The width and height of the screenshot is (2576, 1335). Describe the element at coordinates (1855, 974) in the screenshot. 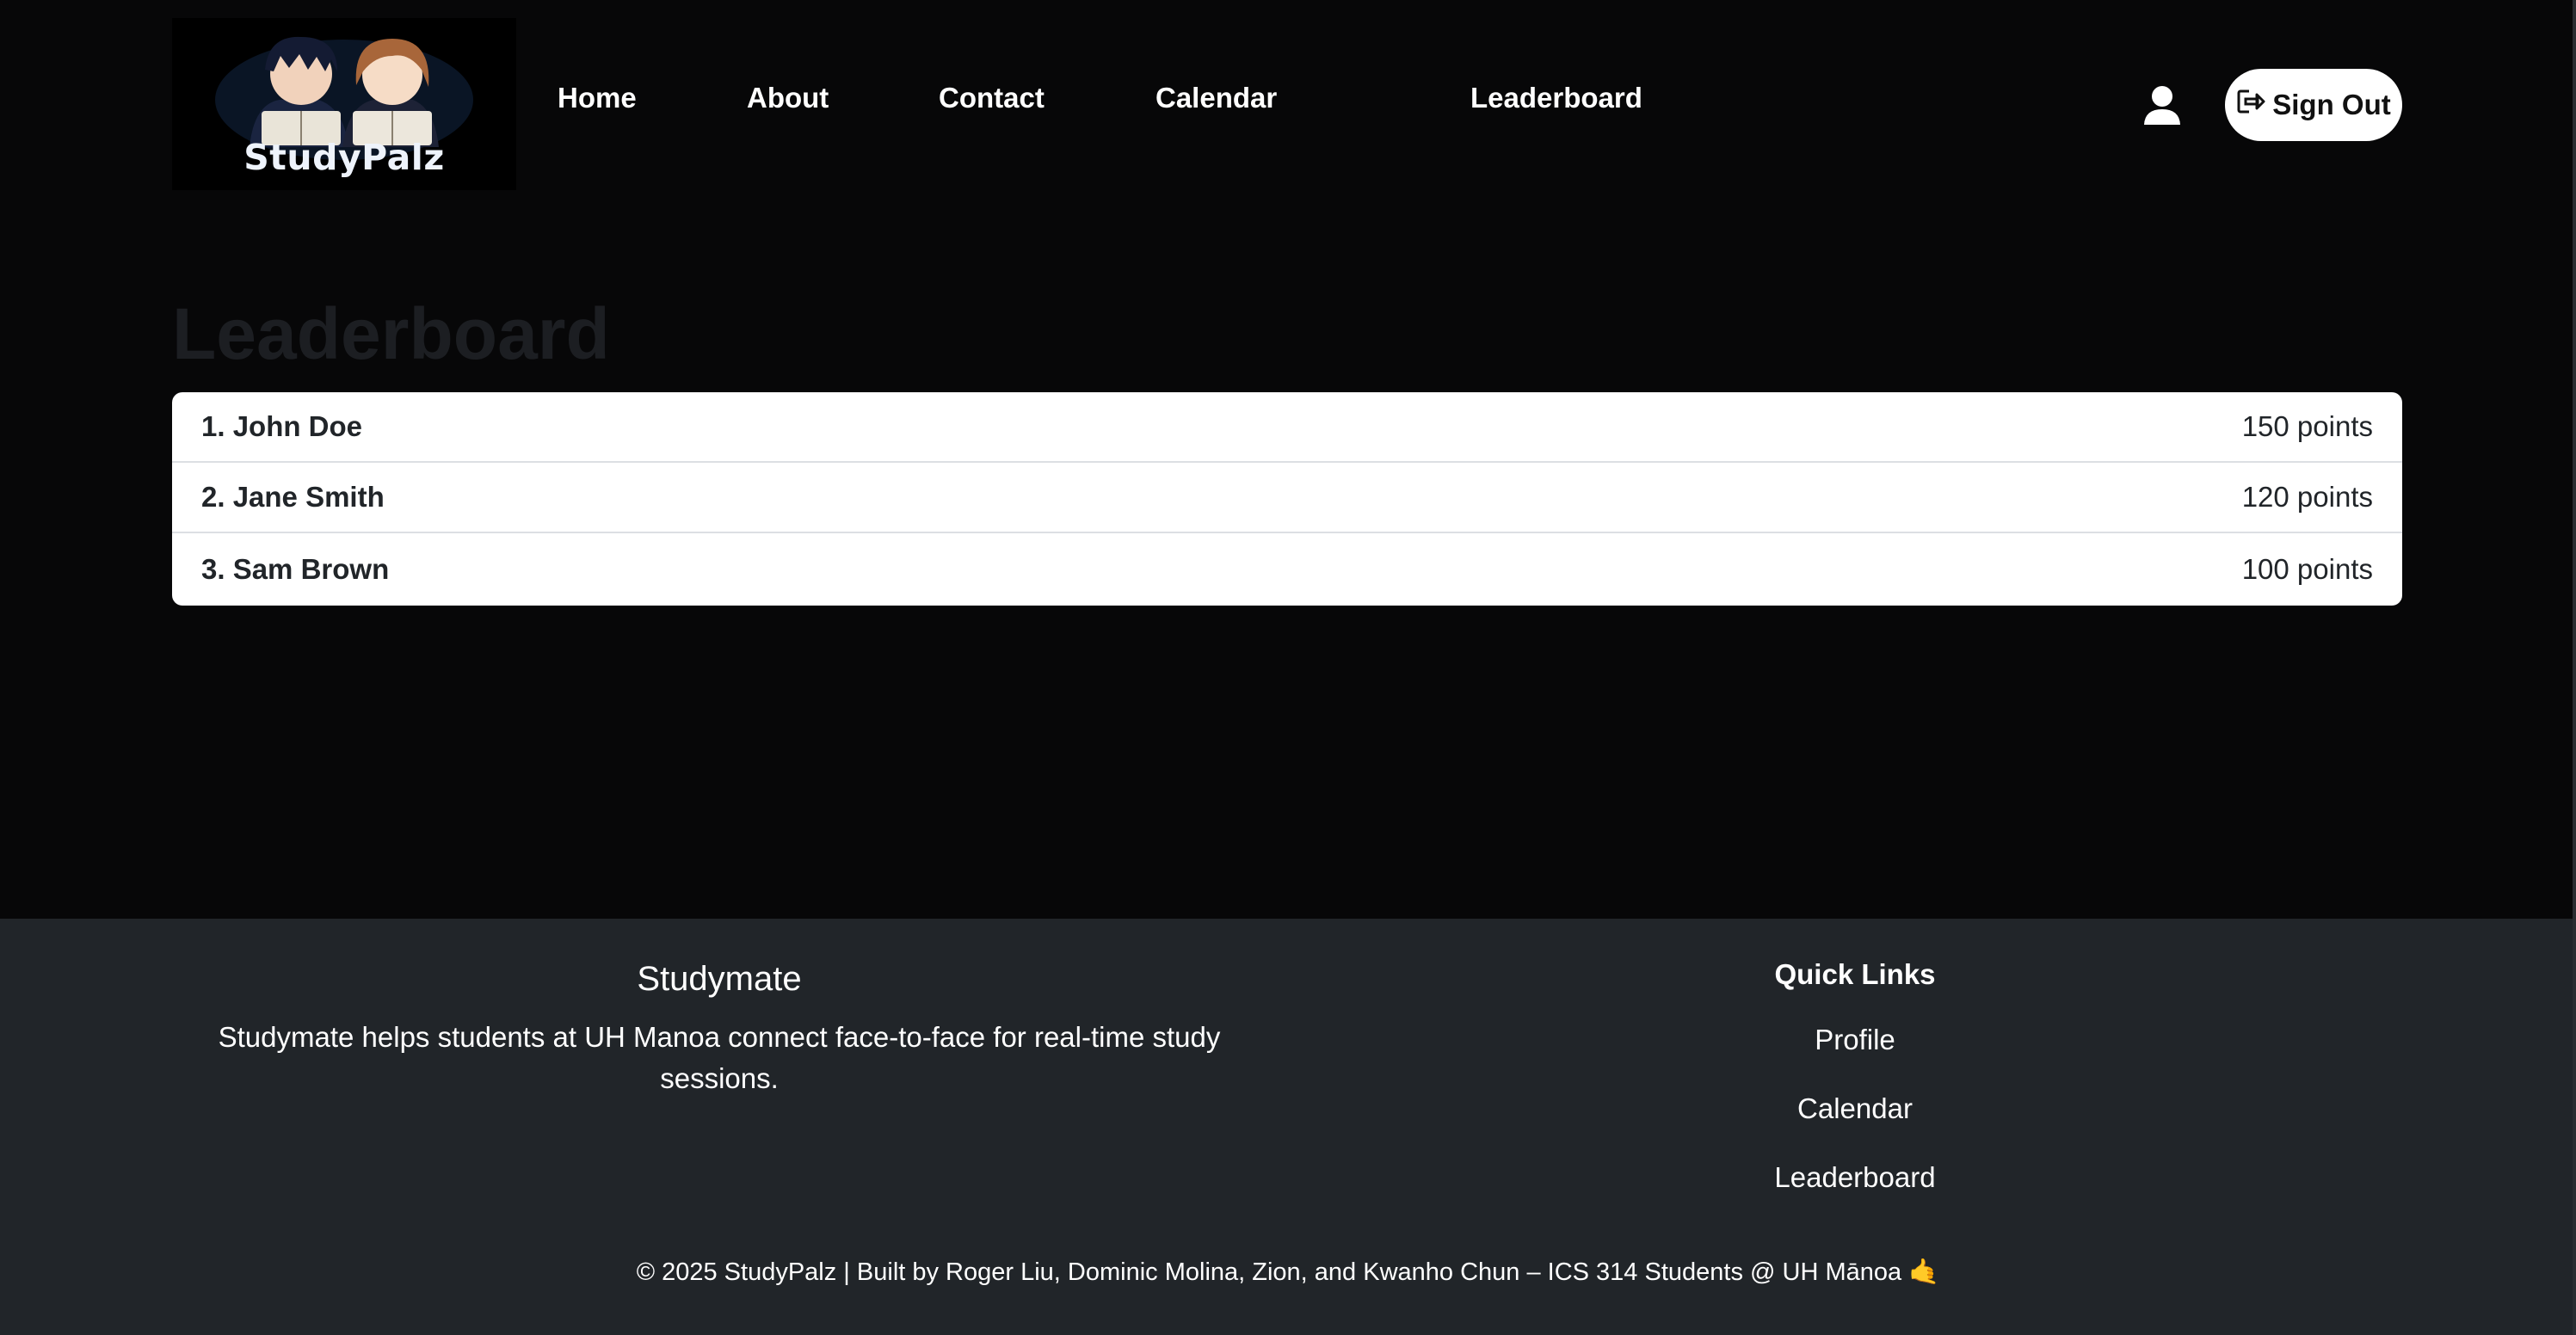

I see `quick-links-title: Quick Links` at that location.